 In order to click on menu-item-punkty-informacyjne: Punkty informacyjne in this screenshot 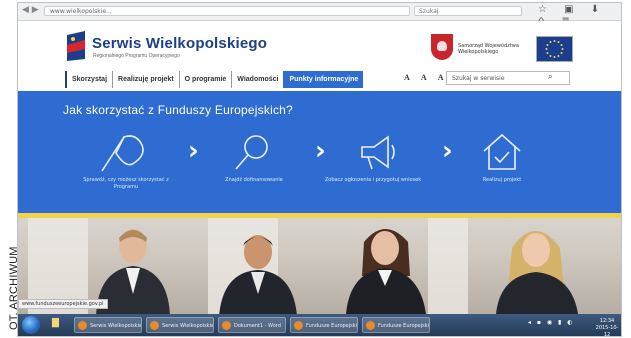, I will do `click(323, 79)`.